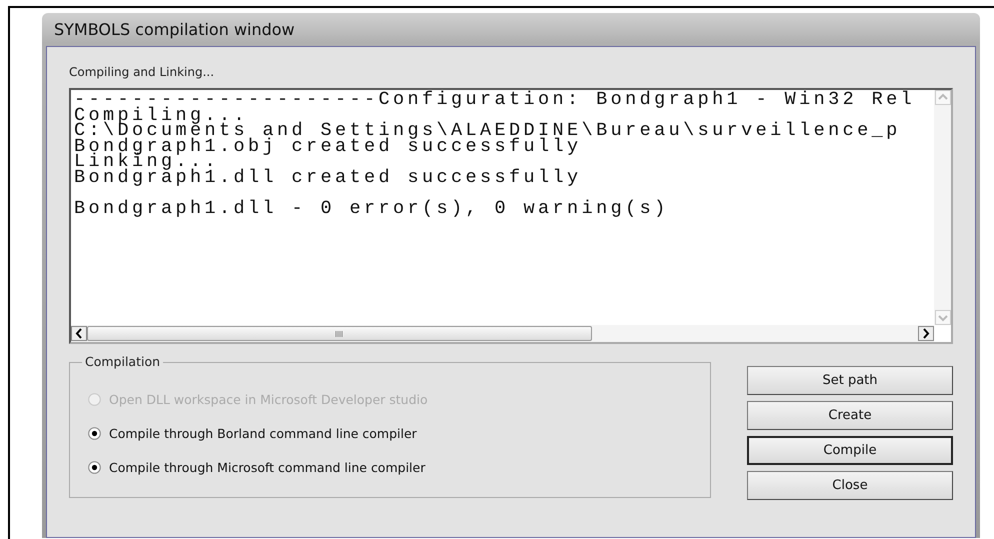  I want to click on option-label: Compile through Borland command line compiler, so click(263, 433).